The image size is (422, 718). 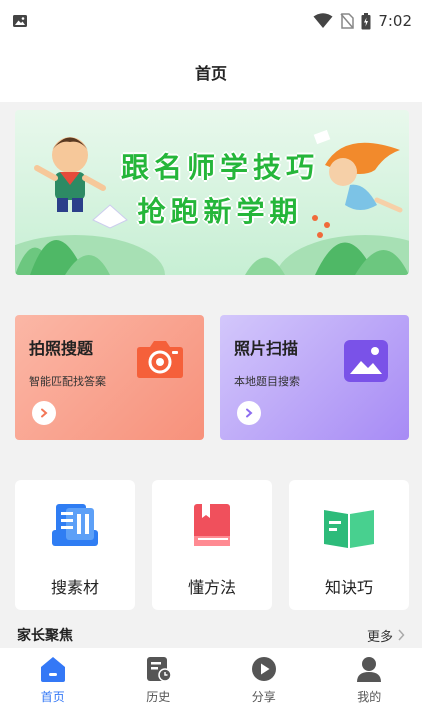 What do you see at coordinates (159, 683) in the screenshot?
I see `tab-history: 历史` at bounding box center [159, 683].